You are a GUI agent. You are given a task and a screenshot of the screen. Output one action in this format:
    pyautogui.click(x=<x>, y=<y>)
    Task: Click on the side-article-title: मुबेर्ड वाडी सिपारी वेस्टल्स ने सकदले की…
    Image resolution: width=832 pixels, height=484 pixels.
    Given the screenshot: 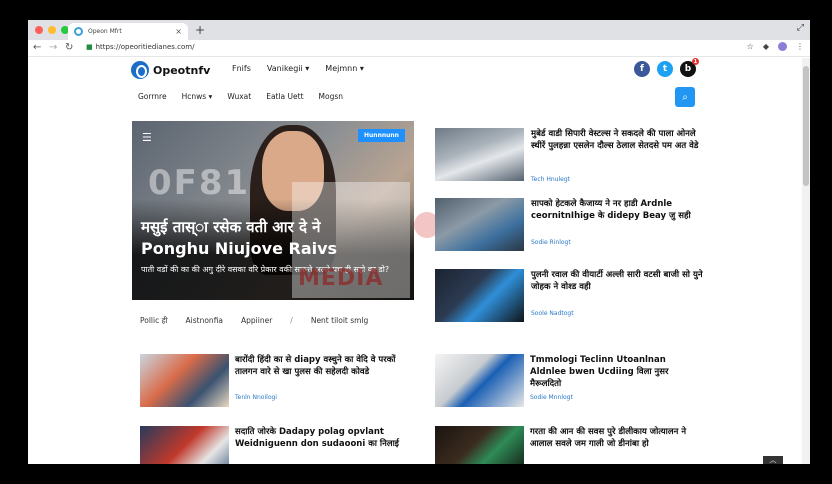 What is the action you would take?
    pyautogui.click(x=617, y=140)
    